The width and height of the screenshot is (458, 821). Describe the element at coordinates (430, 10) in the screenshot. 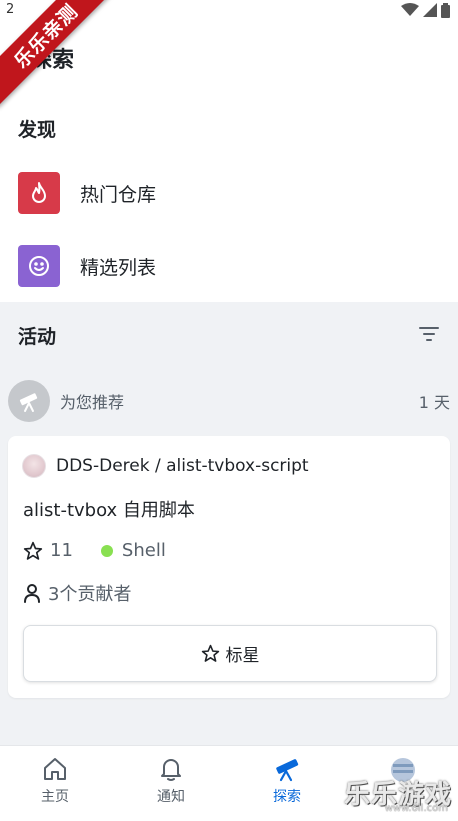

I see `signal-icon` at that location.